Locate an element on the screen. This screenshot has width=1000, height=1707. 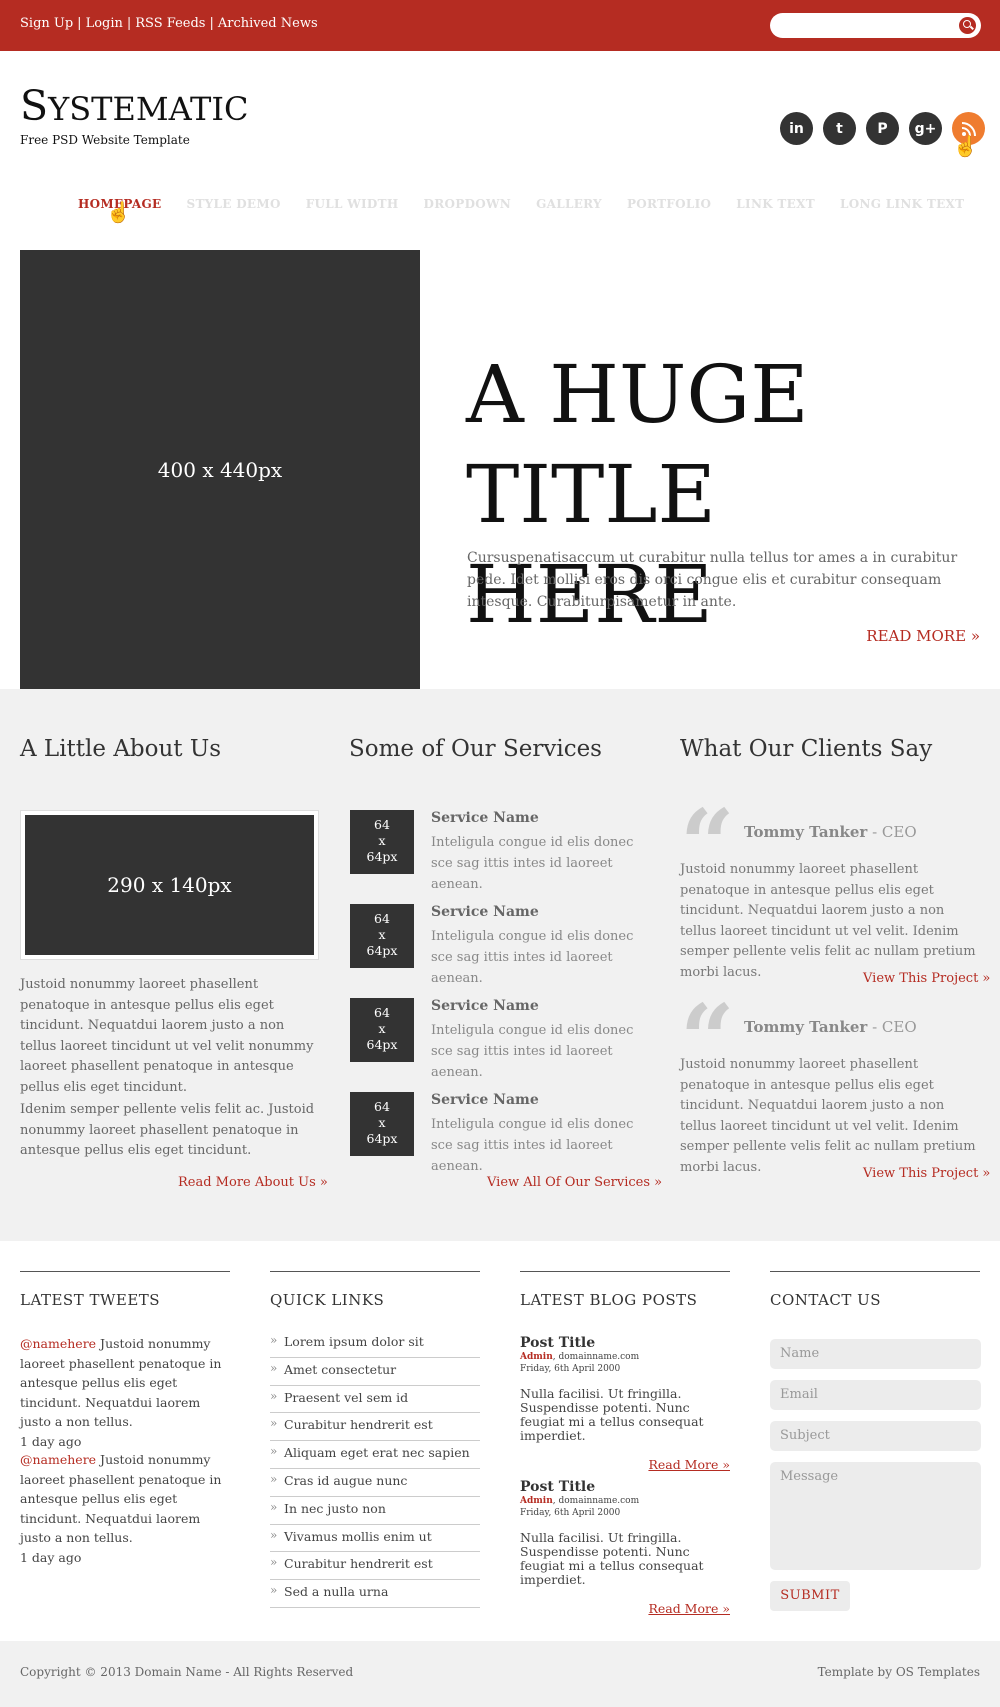
post-meta: Admin, domainname.com is located at coordinates (625, 1501).